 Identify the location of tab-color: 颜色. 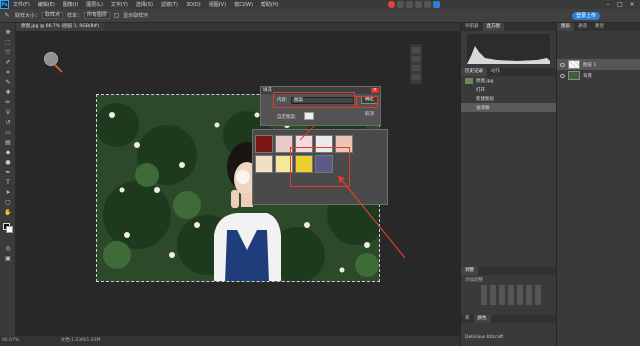
(482, 319).